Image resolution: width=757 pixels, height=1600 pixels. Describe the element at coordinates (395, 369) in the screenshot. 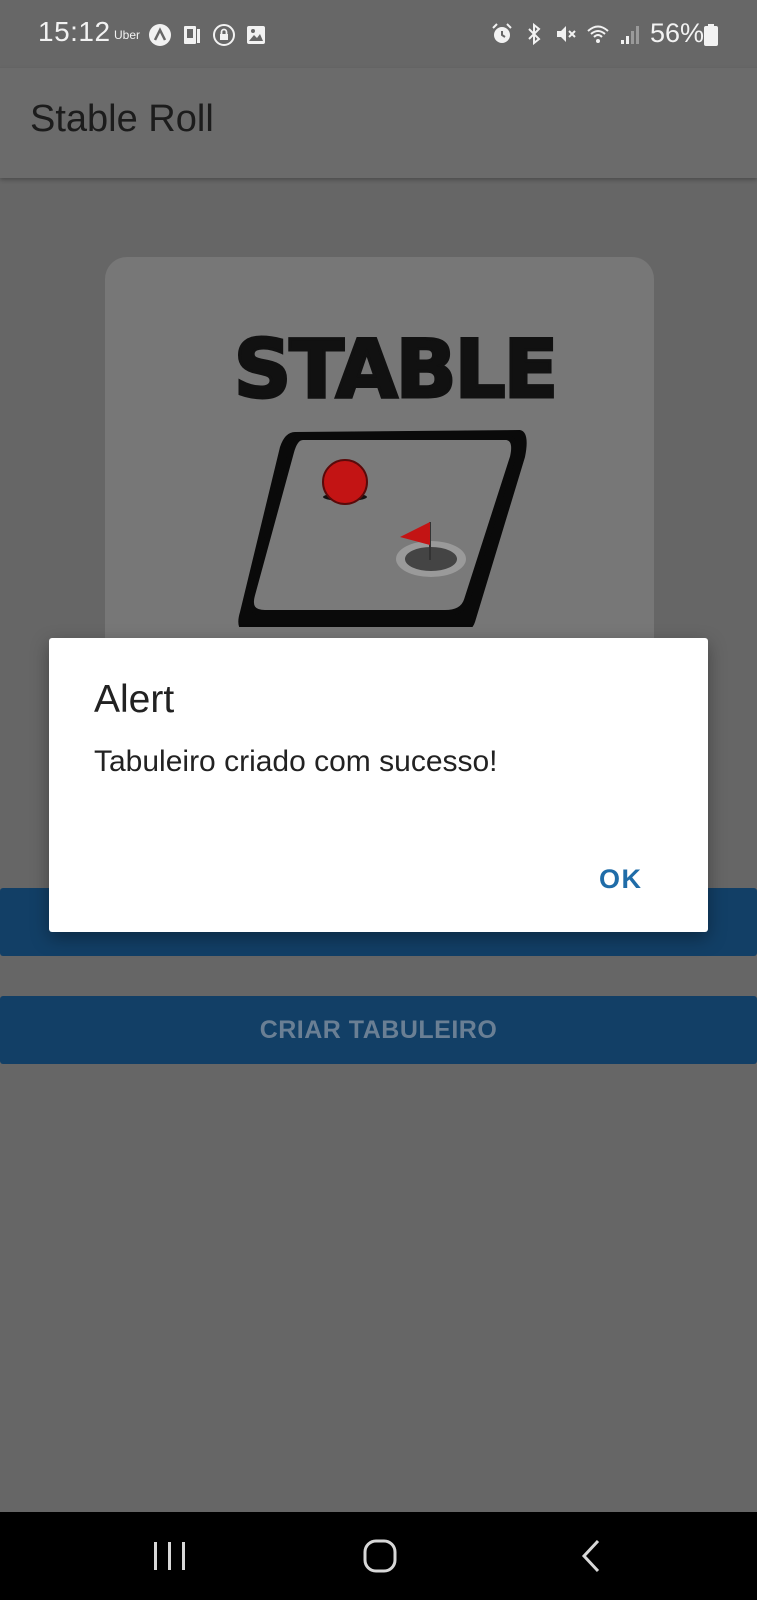

I see `logo-text: STABLE` at that location.